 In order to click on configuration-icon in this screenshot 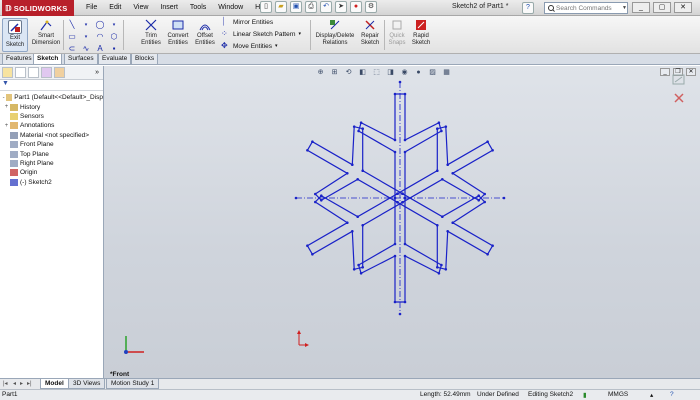, I will do `click(33, 72)`.